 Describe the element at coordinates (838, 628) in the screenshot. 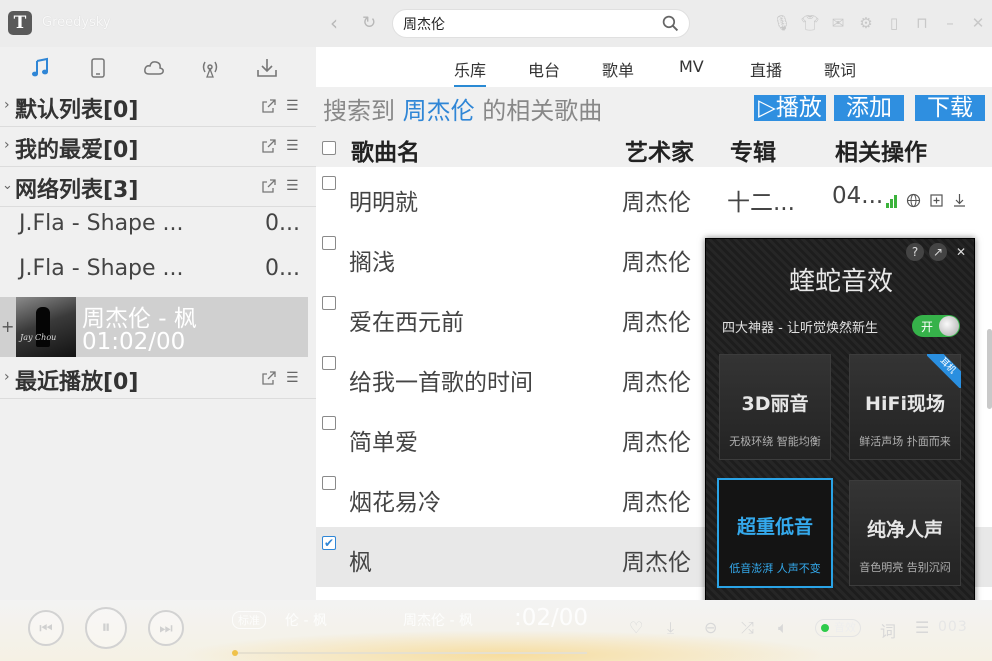

I see `sound-effect-button: 音效` at that location.